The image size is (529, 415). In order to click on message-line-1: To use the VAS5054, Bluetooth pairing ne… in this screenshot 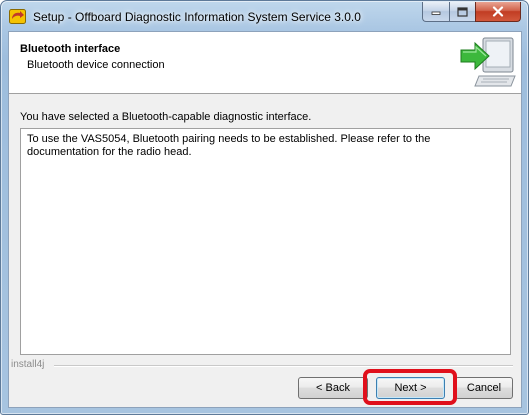, I will do `click(229, 139)`.